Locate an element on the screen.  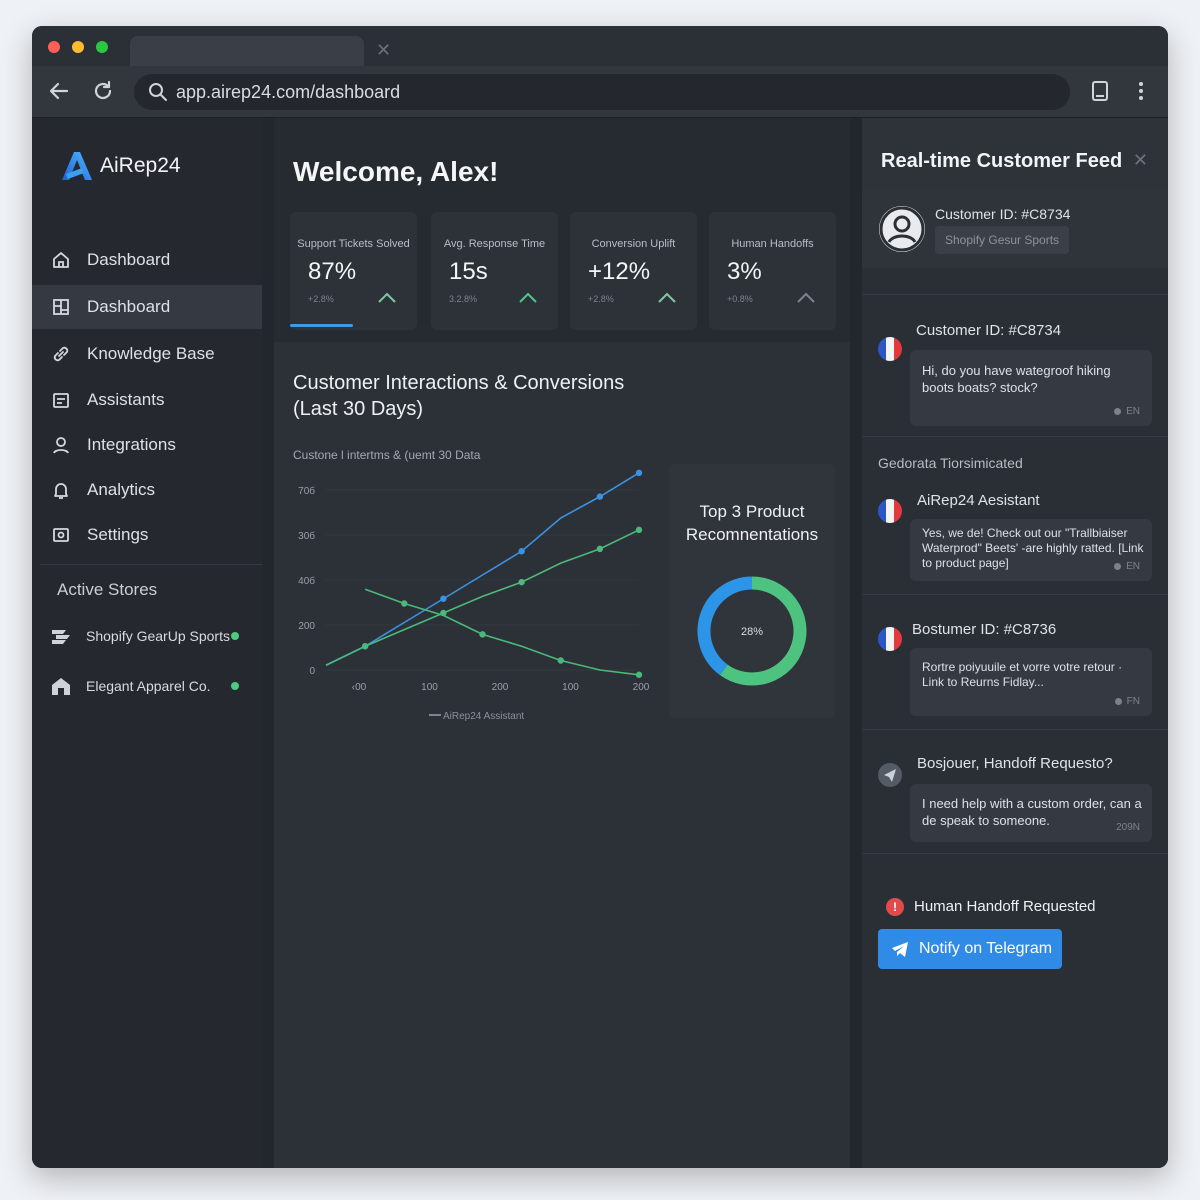
france-flag-icon is located at coordinates (890, 349).